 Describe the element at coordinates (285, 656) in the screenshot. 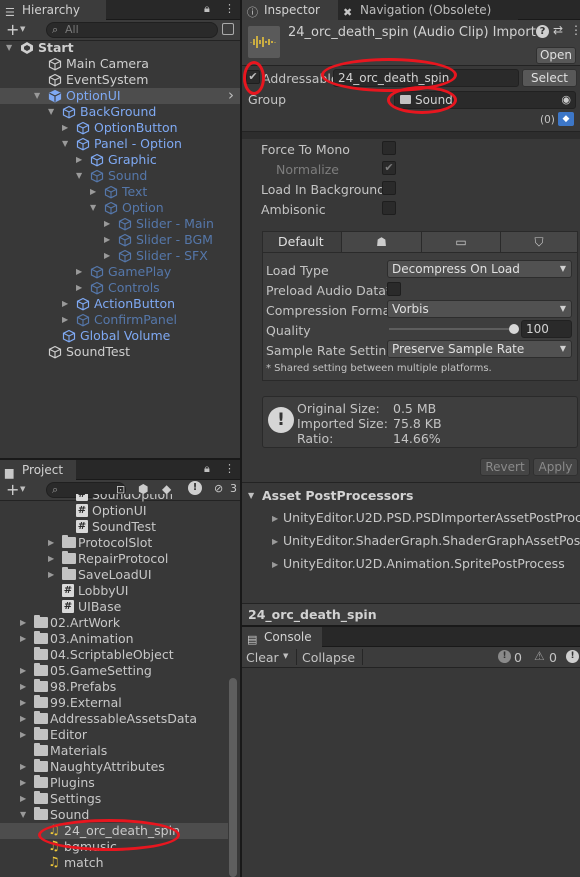

I see `clear-options-dropdown: ▼` at that location.